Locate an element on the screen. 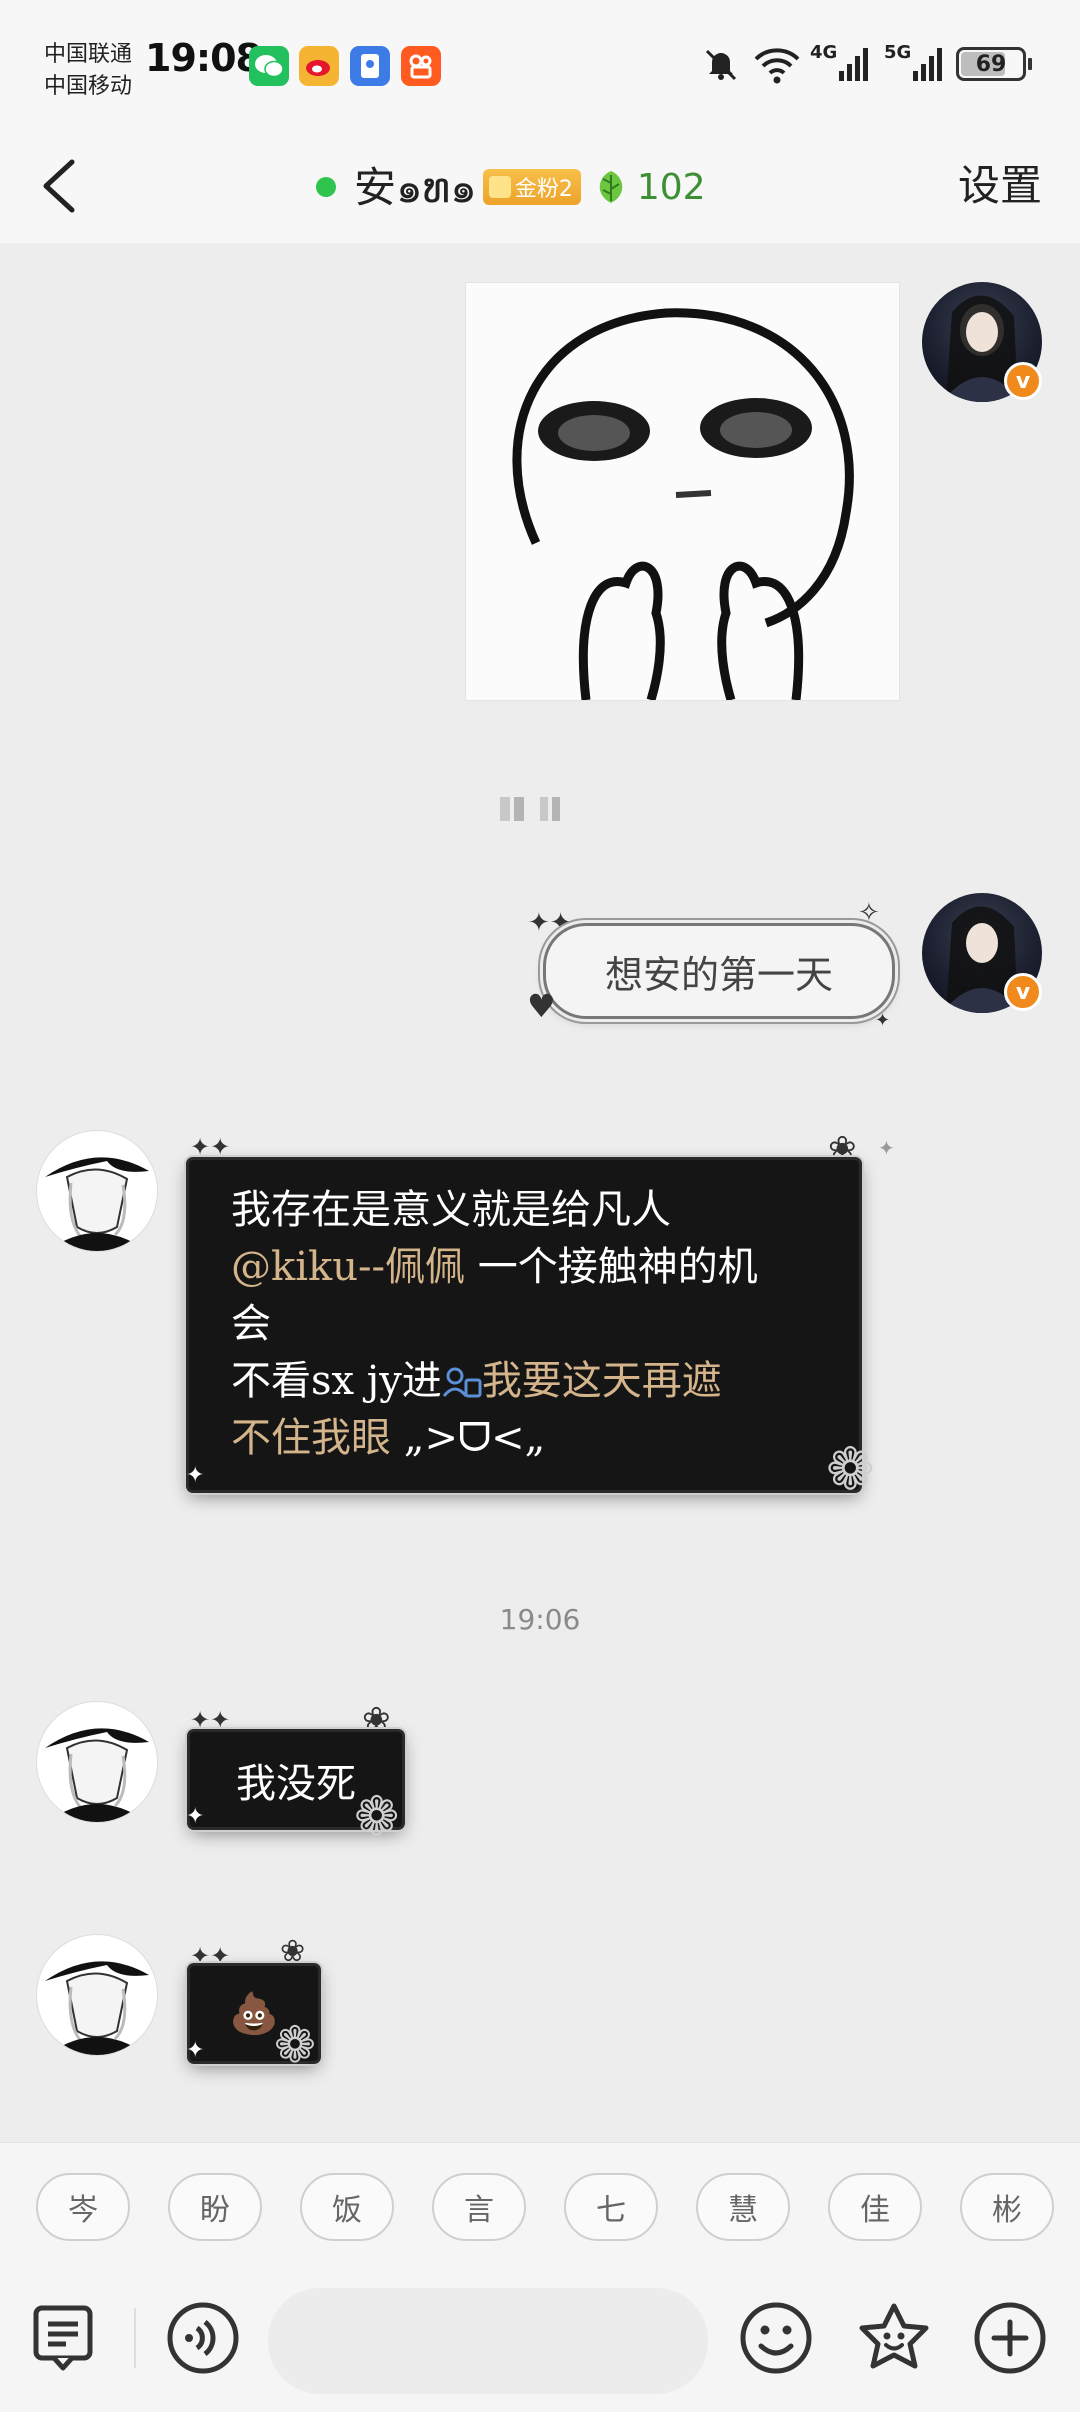 Image resolution: width=1080 pixels, height=2412 pixels. emoji-icon is located at coordinates (776, 2338).